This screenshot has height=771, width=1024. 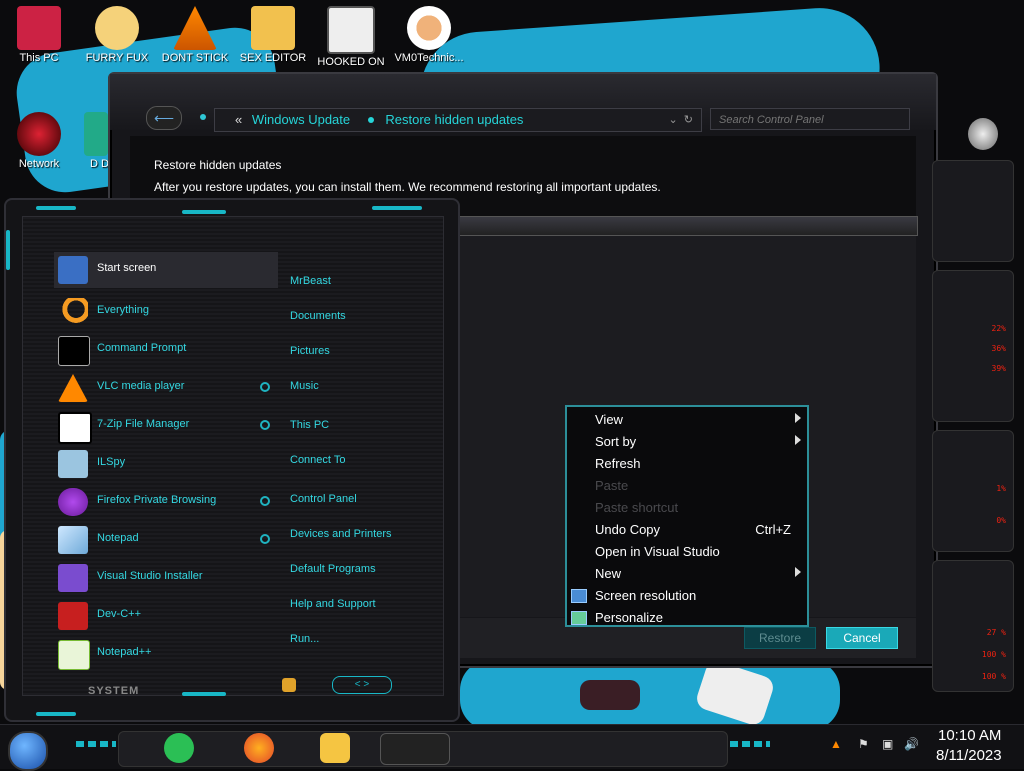 What do you see at coordinates (117, 35) in the screenshot?
I see `desktop-icon-furry-fux: FURRY FUX` at bounding box center [117, 35].